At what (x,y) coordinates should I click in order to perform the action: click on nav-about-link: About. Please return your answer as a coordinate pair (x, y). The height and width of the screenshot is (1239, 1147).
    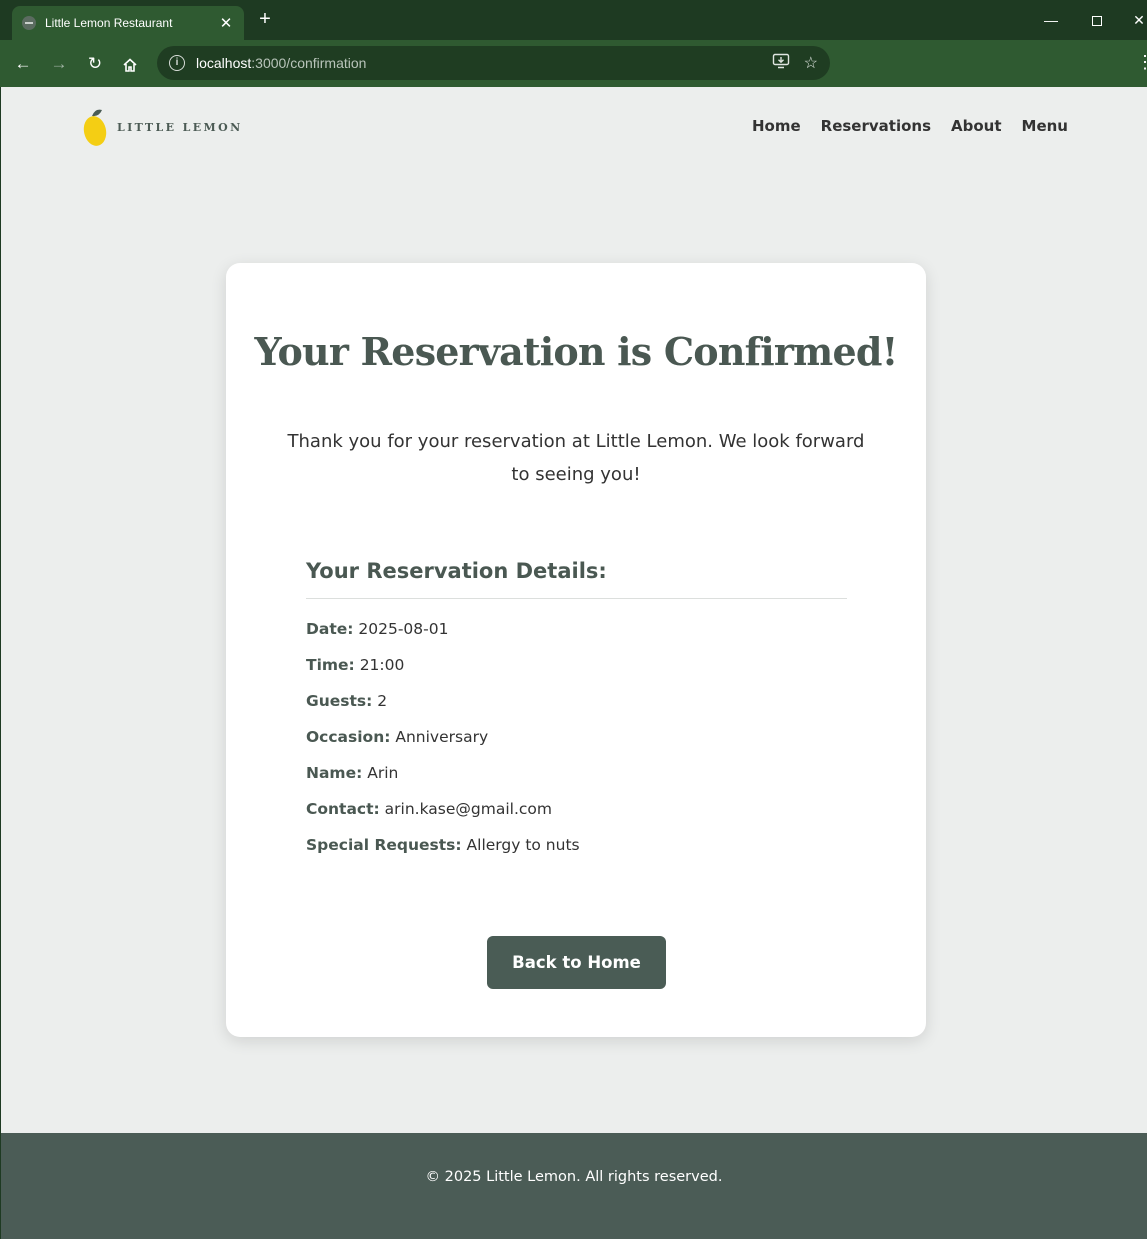
    Looking at the image, I should click on (976, 126).